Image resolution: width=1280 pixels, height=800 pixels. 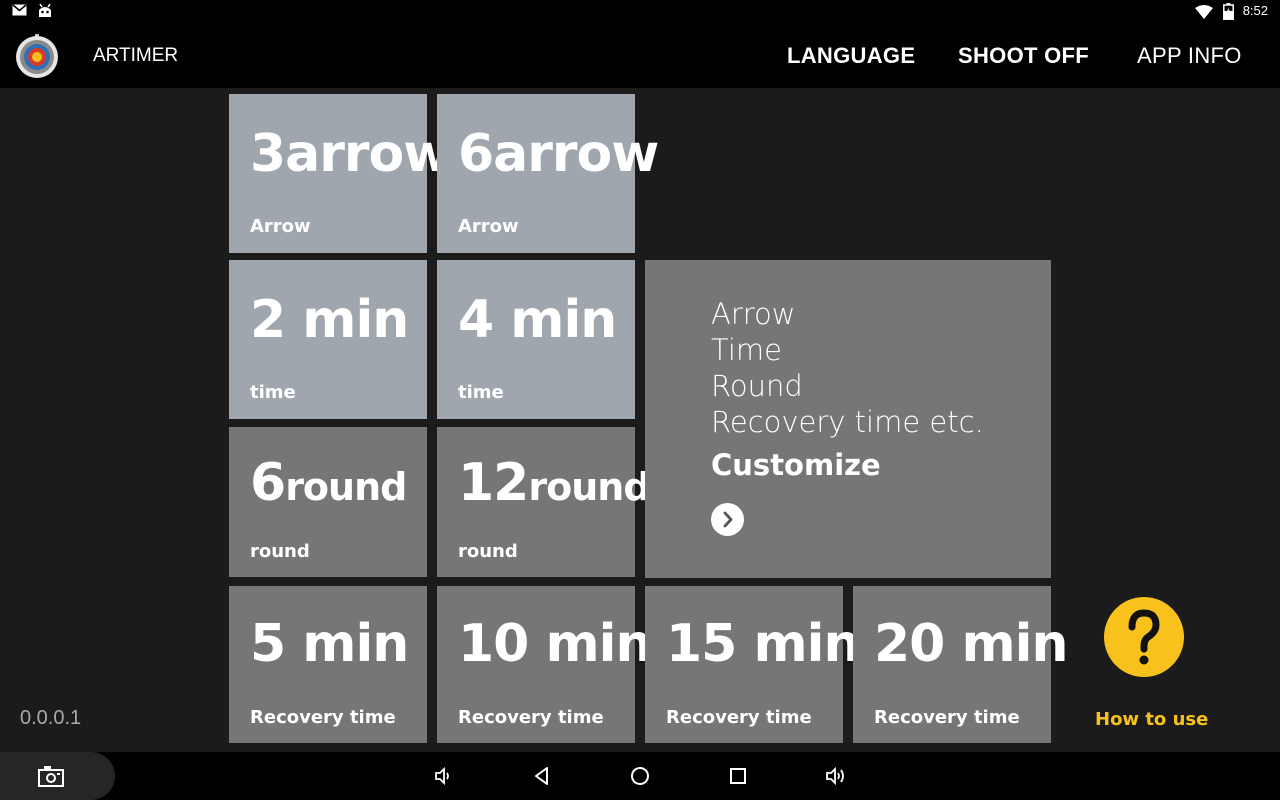 I want to click on tile-value: 6round, so click(x=328, y=483).